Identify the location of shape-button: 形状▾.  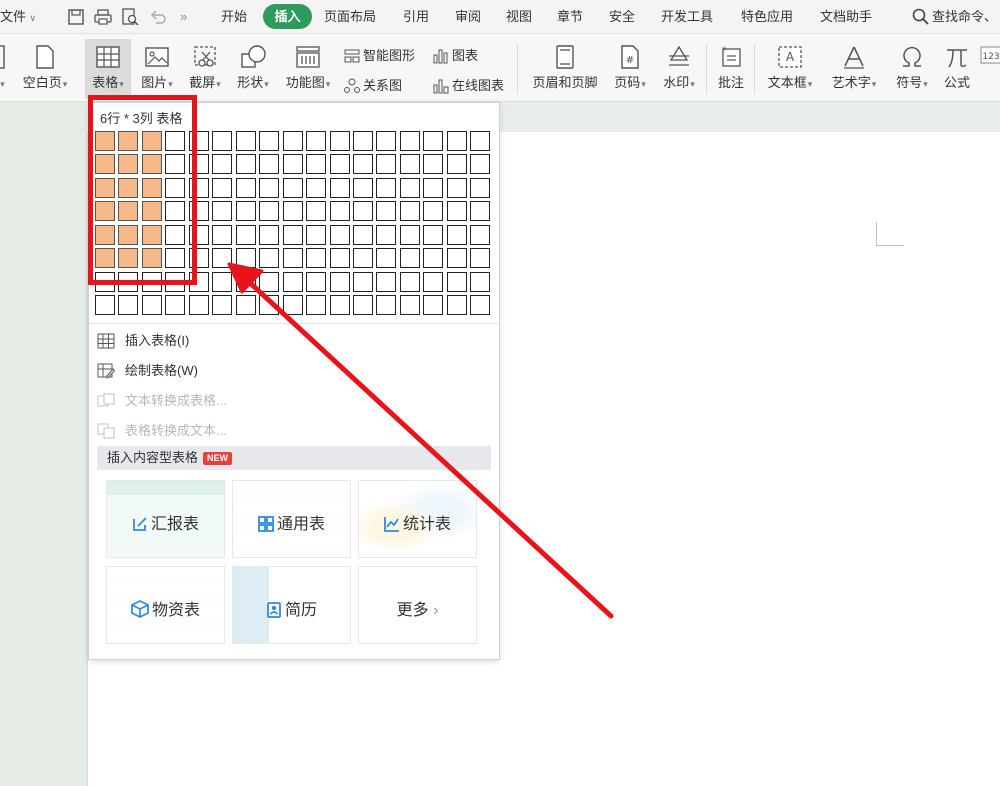
(253, 67).